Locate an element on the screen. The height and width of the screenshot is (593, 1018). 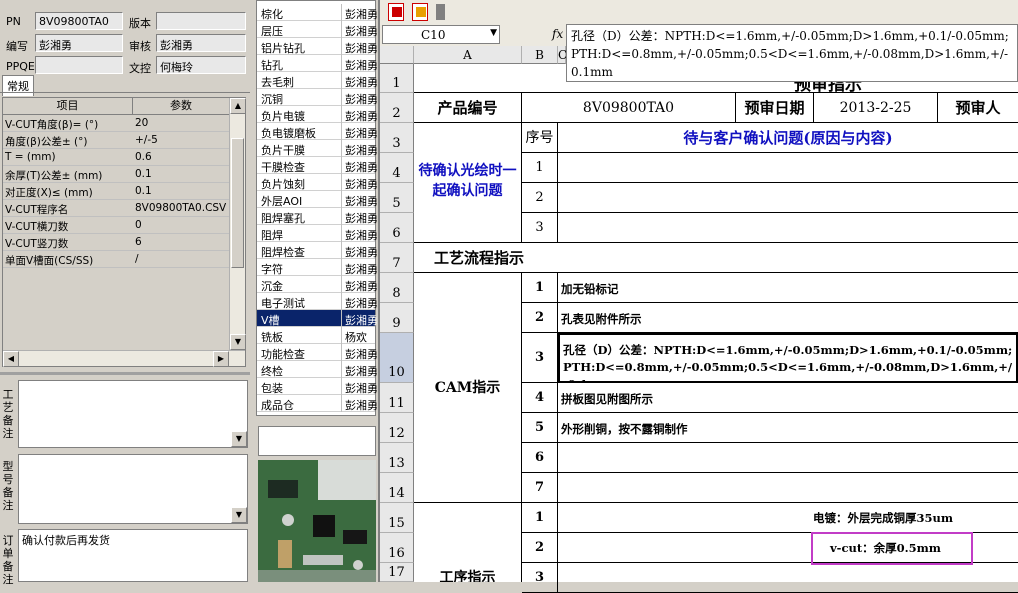
col-header-c: C is located at coordinates (562, 55).